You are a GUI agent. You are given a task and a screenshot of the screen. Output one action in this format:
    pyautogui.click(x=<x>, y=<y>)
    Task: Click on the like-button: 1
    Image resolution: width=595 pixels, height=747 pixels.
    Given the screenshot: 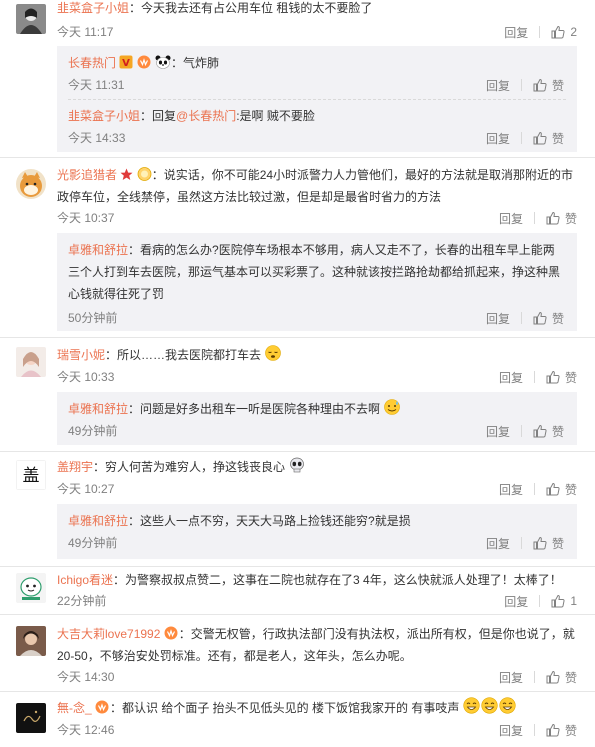 What is the action you would take?
    pyautogui.click(x=564, y=601)
    